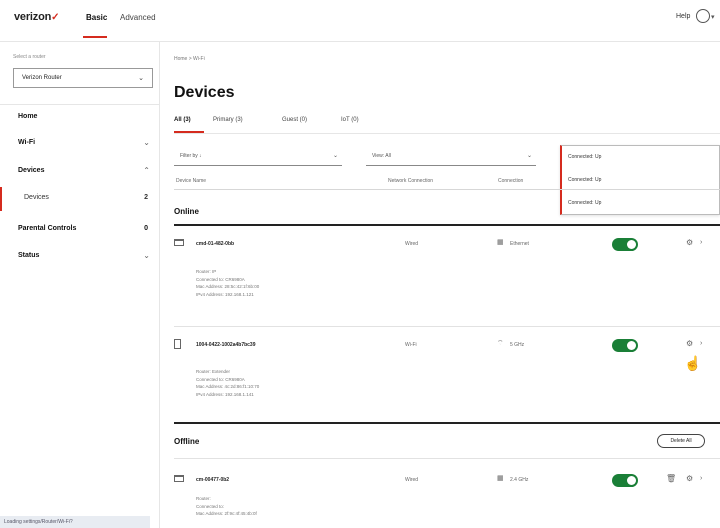 This screenshot has height=528, width=720. Describe the element at coordinates (55, 17) in the screenshot. I see `checkmark-icon: ✓` at that location.